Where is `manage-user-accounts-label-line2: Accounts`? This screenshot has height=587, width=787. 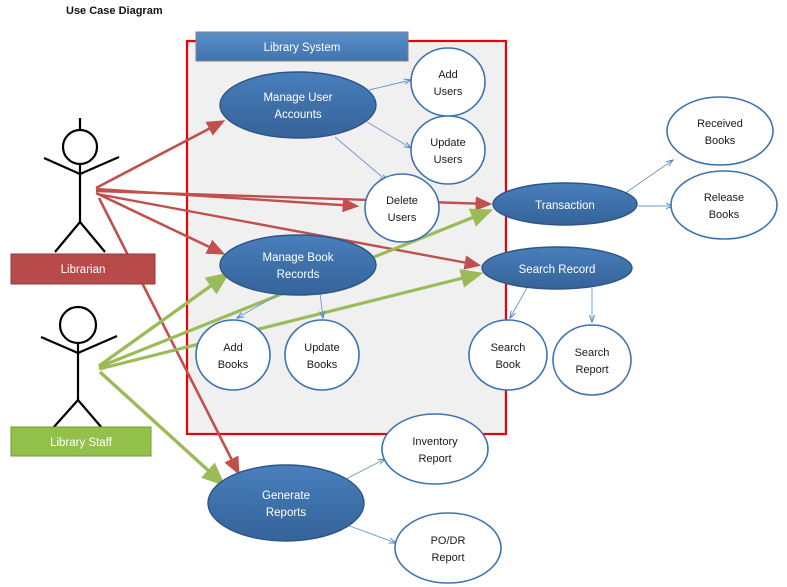 manage-user-accounts-label-line2: Accounts is located at coordinates (298, 115).